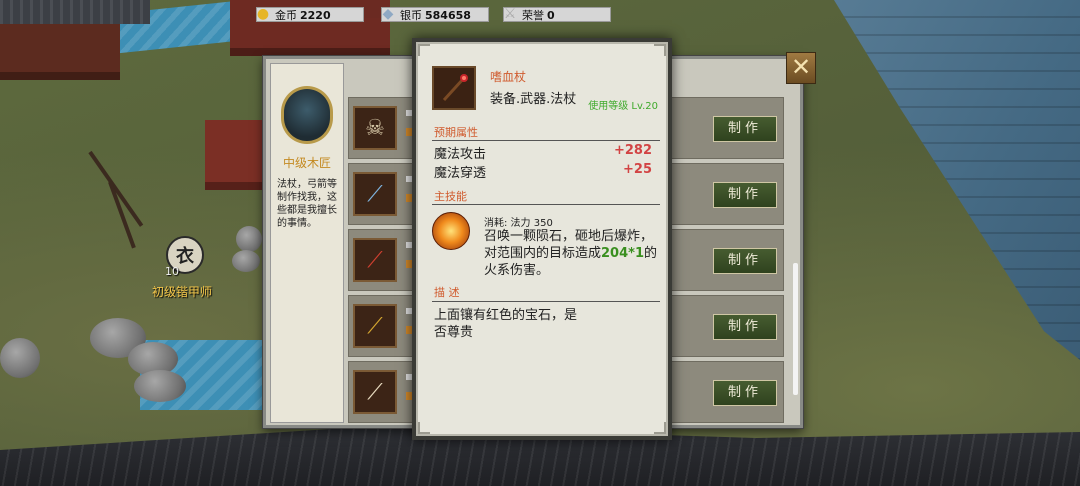  What do you see at coordinates (75, 12) in the screenshot?
I see `pavilion-roof-left` at bounding box center [75, 12].